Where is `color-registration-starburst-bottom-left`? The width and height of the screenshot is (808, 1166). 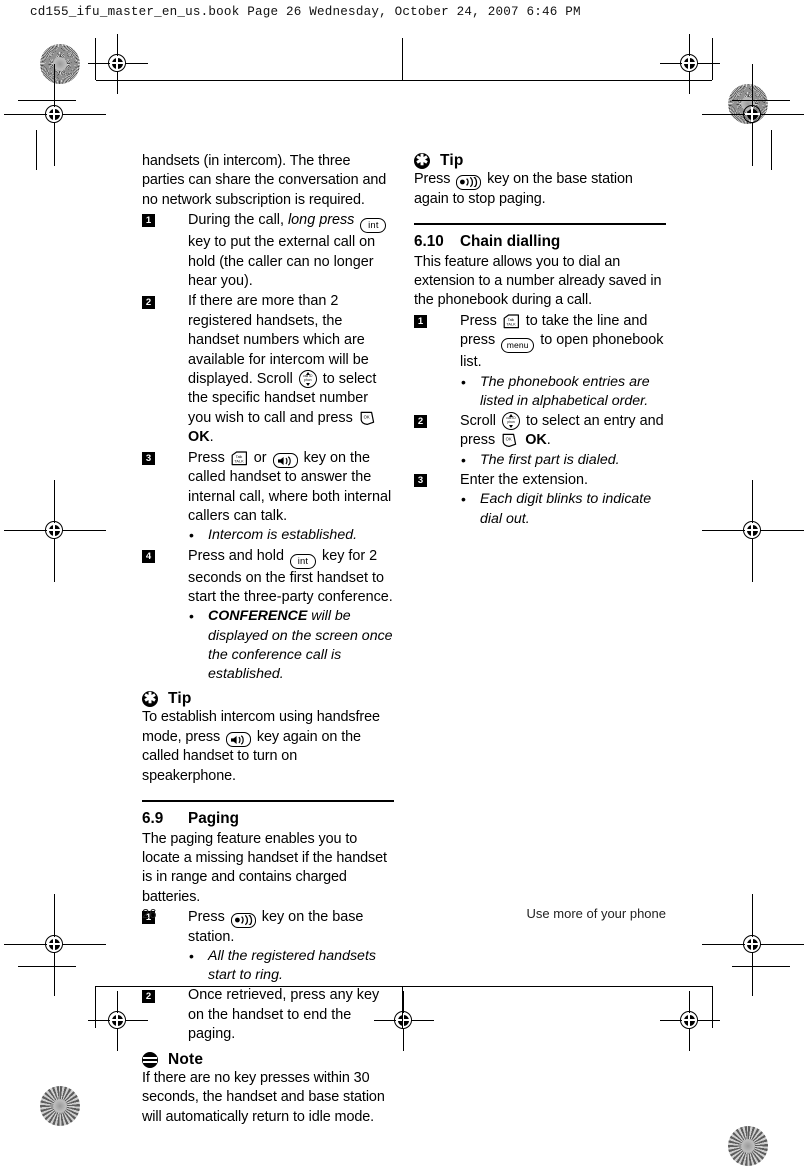
color-registration-starburst-bottom-left is located at coordinates (60, 1106).